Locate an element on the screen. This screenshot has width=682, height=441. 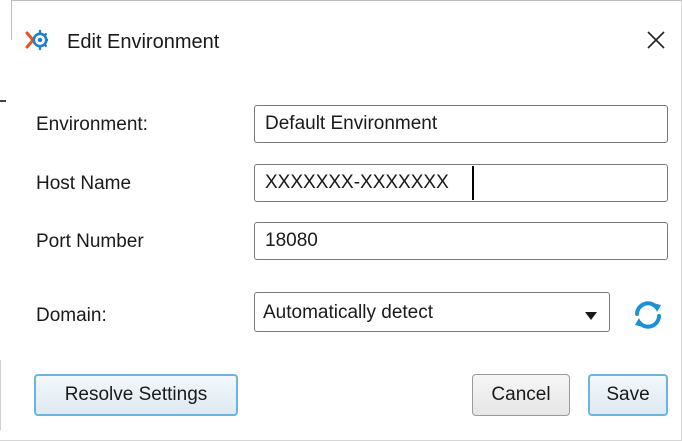
cancel-button: Cancel is located at coordinates (521, 395).